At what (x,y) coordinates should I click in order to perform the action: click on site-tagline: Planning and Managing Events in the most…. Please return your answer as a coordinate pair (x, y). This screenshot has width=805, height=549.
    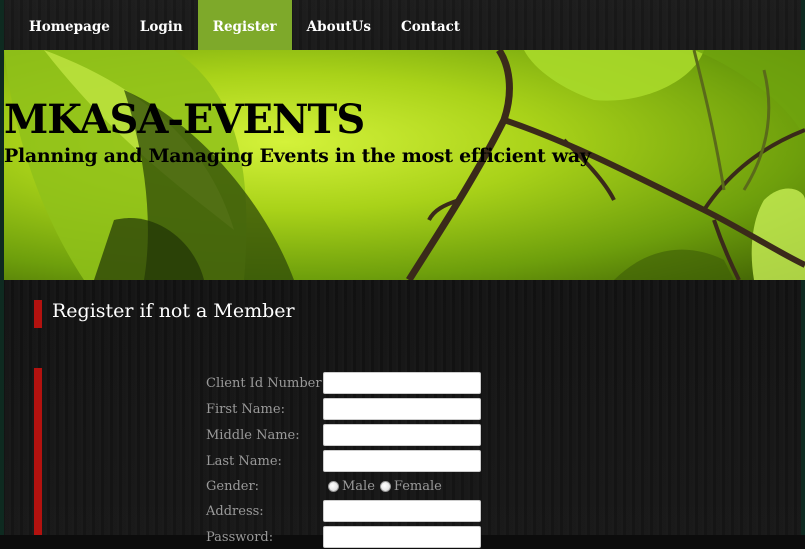
    Looking at the image, I should click on (297, 156).